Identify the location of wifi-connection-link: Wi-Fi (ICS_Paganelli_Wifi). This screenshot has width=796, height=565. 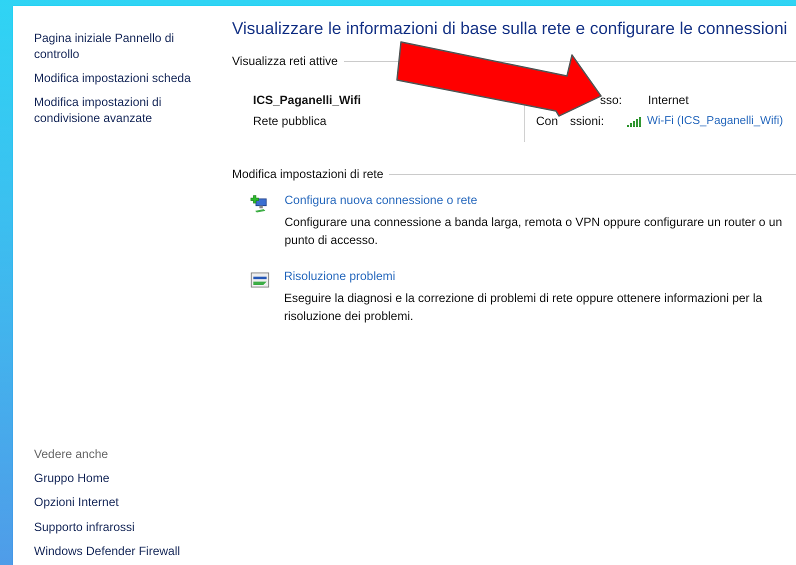
(705, 121).